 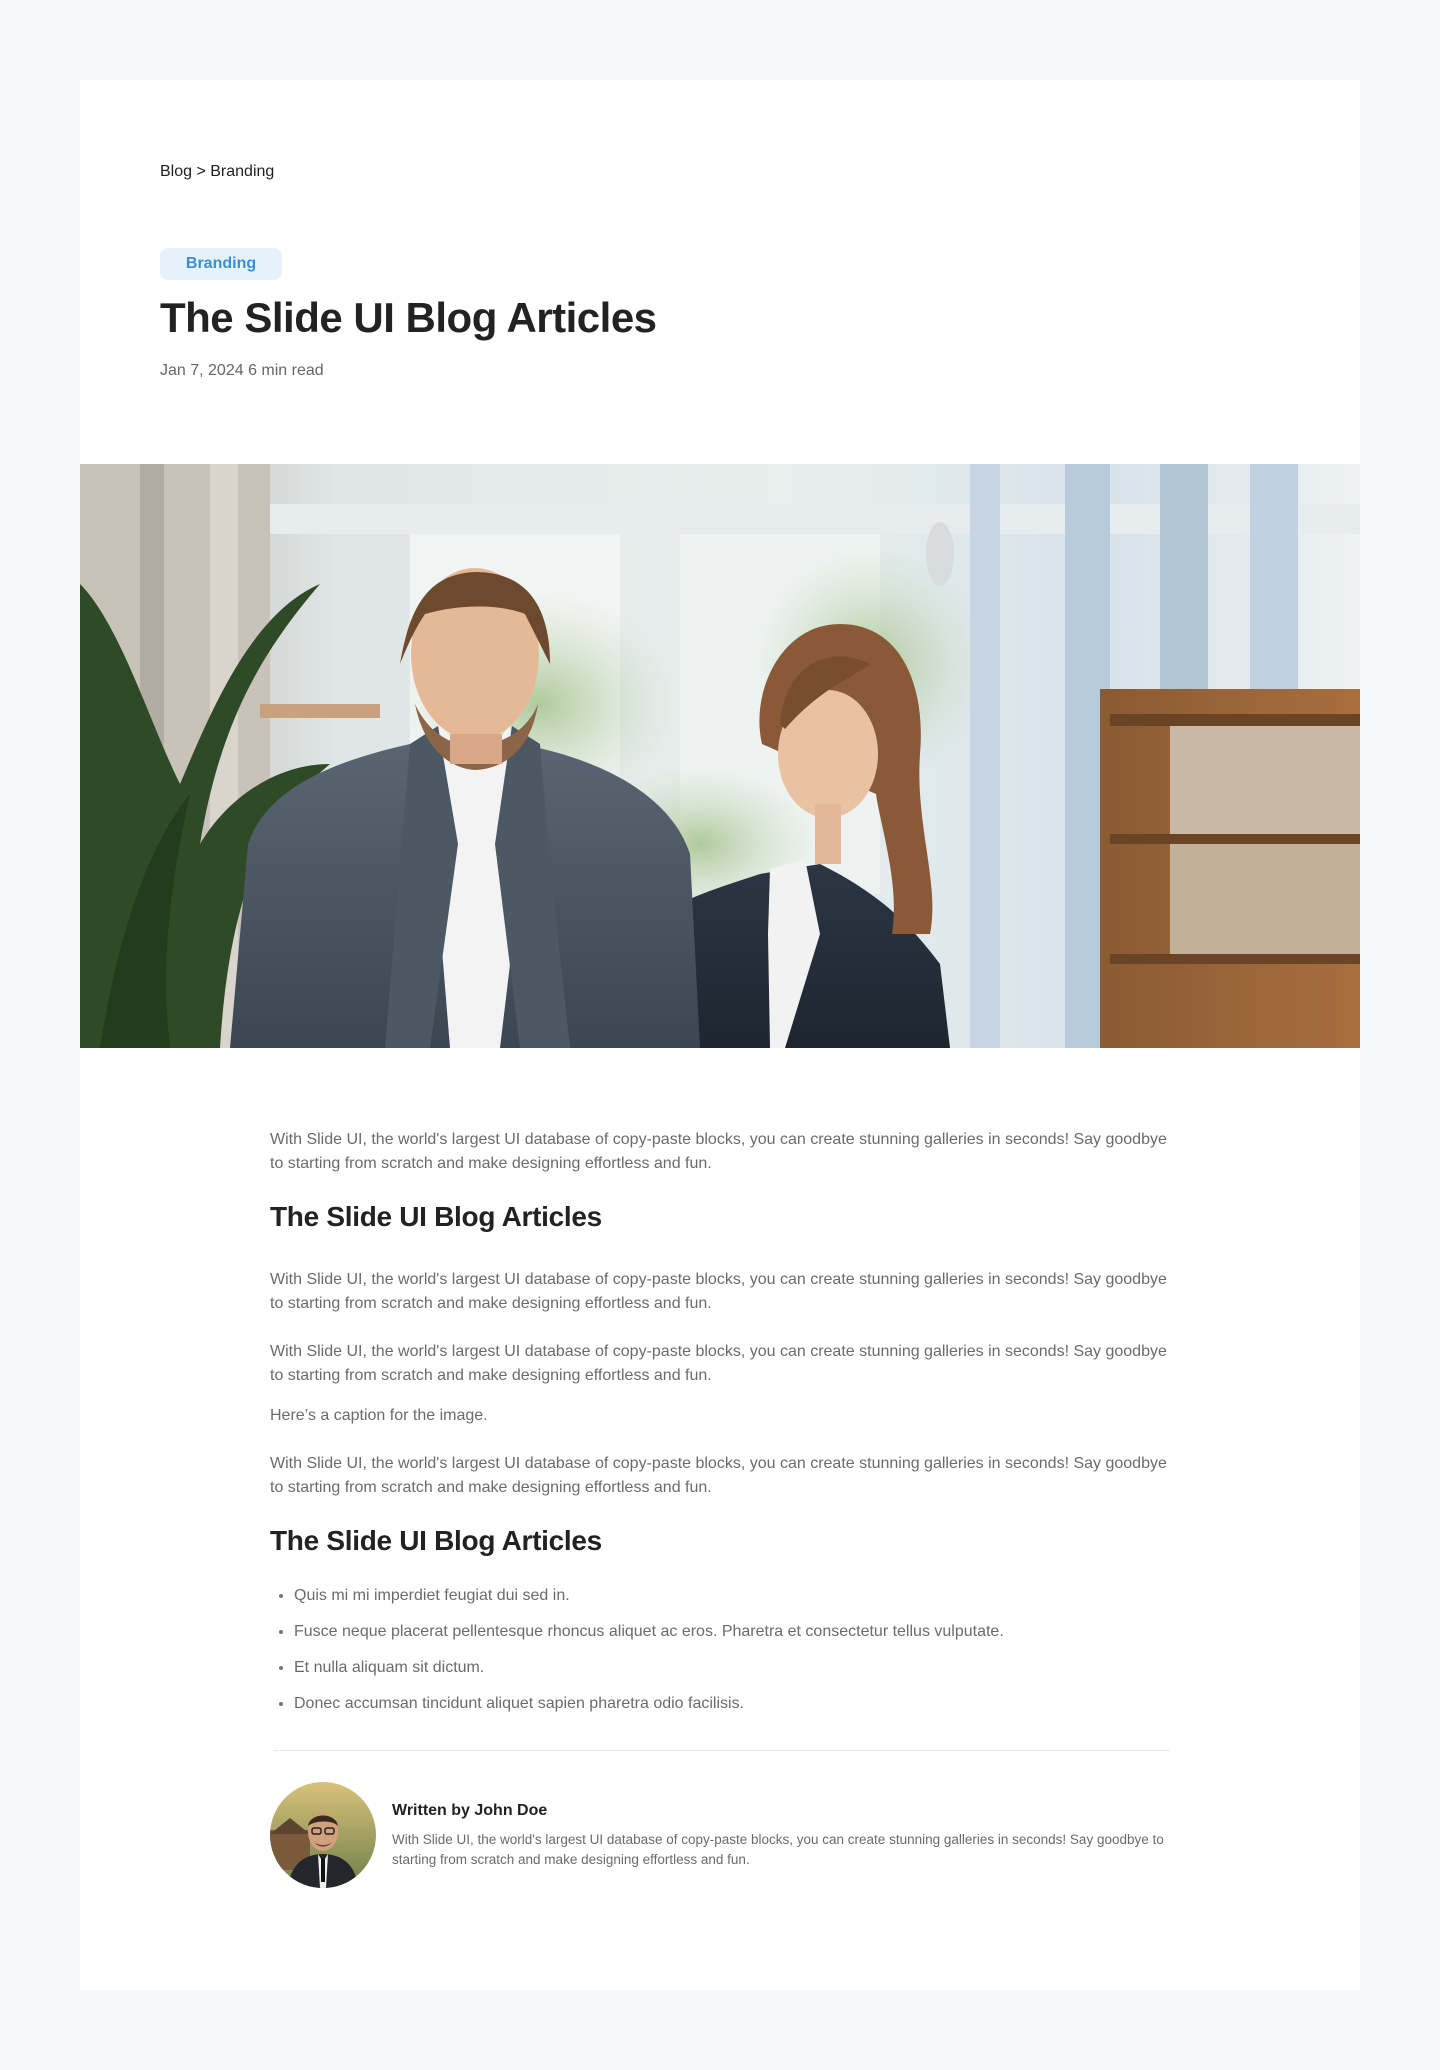 I want to click on list-item: Et nulla aliquam sit dictum., so click(x=732, y=1668).